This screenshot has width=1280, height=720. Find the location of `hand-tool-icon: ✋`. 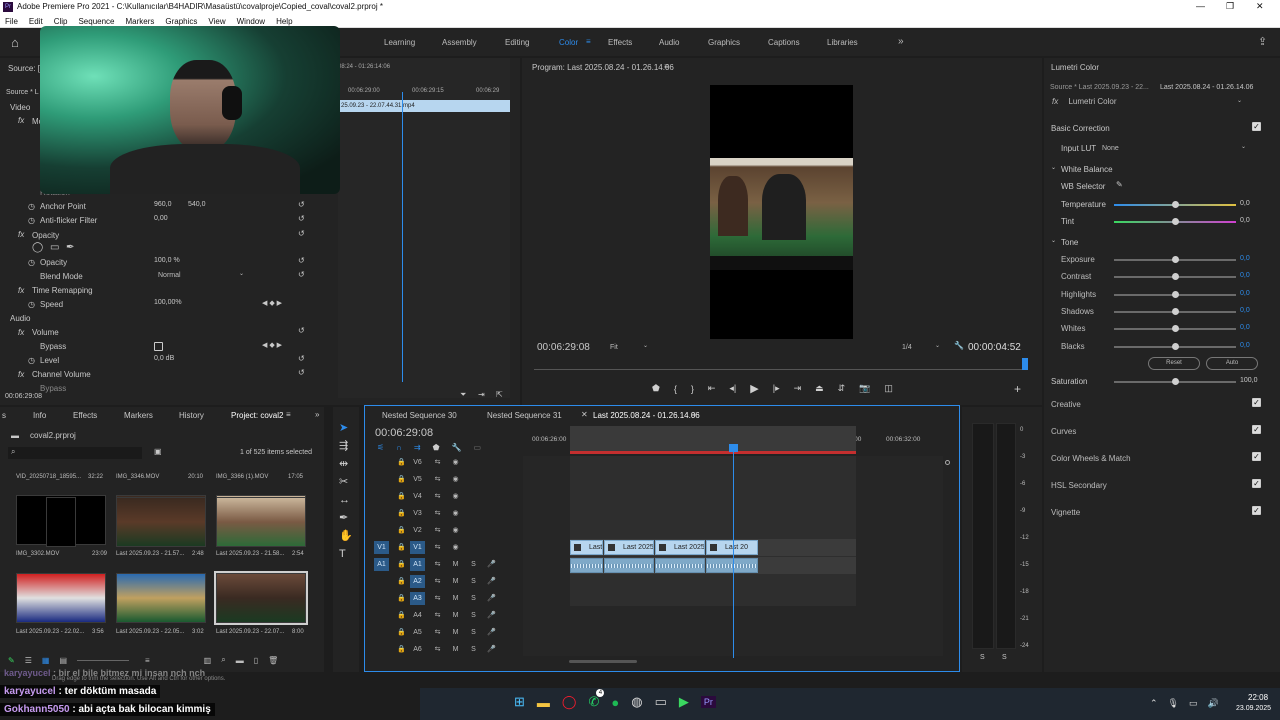

hand-tool-icon: ✋ is located at coordinates (346, 536).